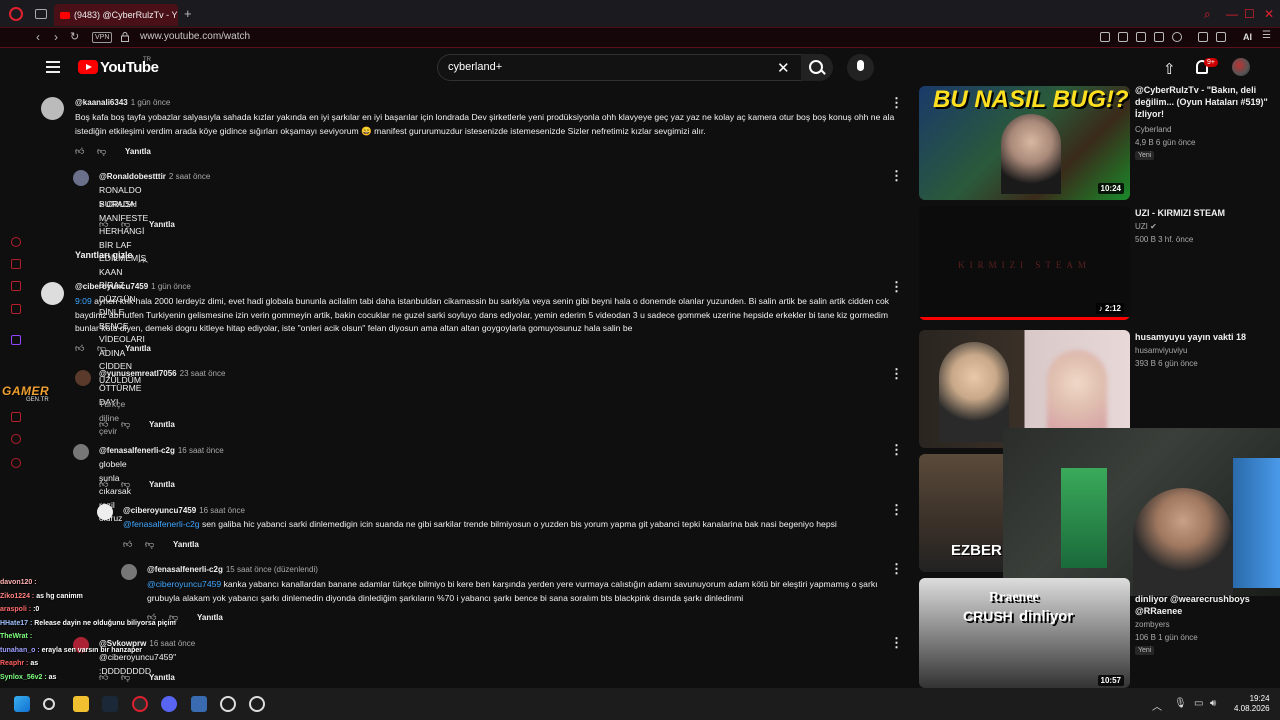  I want to click on voice-search-icon, so click(860, 67).